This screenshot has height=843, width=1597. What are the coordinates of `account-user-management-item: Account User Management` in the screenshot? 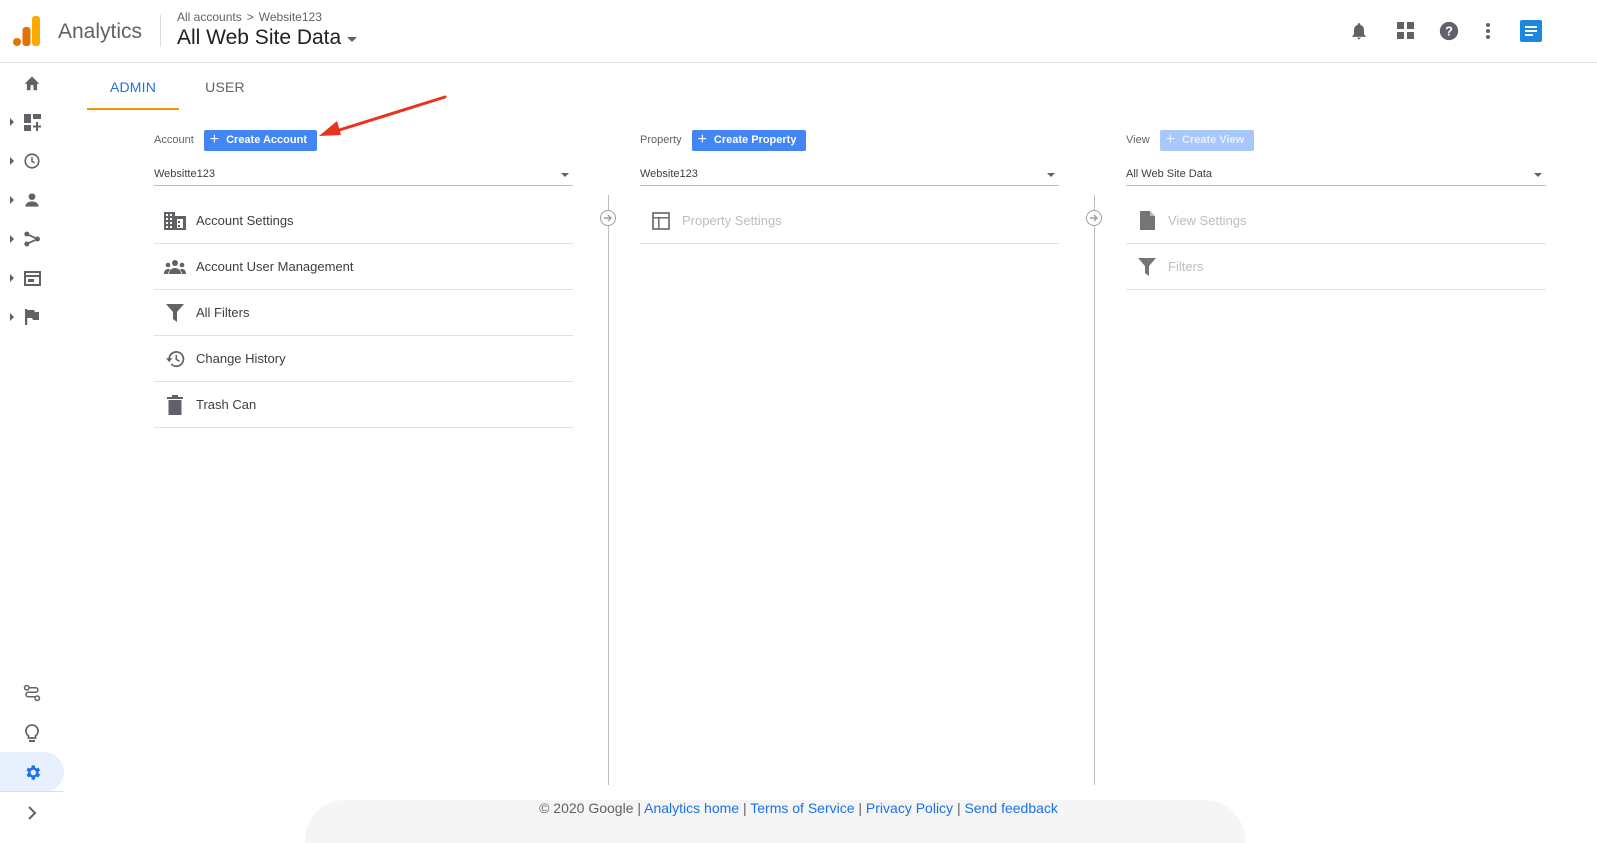 It's located at (363, 267).